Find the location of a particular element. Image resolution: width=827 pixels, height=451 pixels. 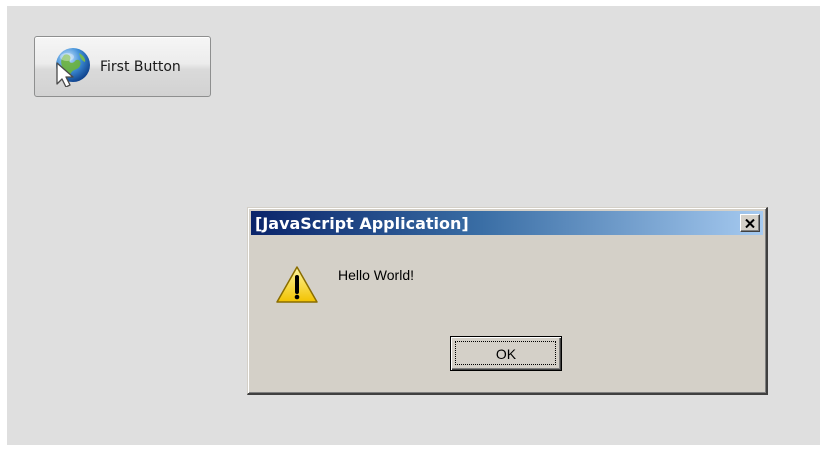

first-button-label: First Button is located at coordinates (140, 66).